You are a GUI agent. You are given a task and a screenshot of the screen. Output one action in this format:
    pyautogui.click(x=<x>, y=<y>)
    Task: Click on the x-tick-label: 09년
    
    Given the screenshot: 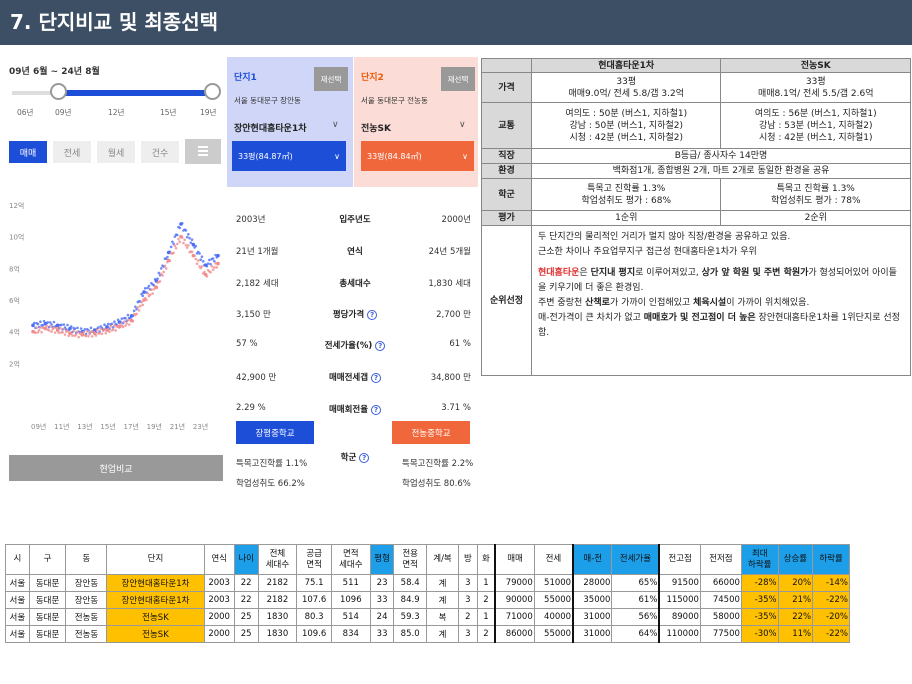 What is the action you would take?
    pyautogui.click(x=38, y=426)
    